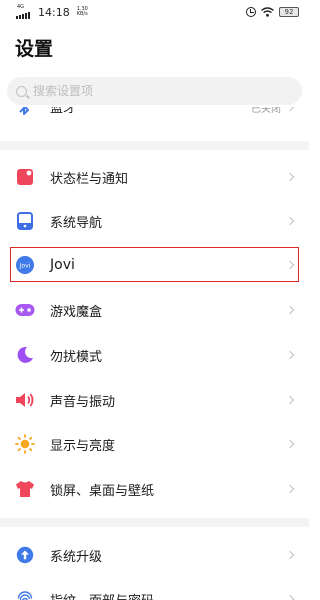  I want to click on status-left: 4G 14:18 1.30 KB/s, so click(52, 11).